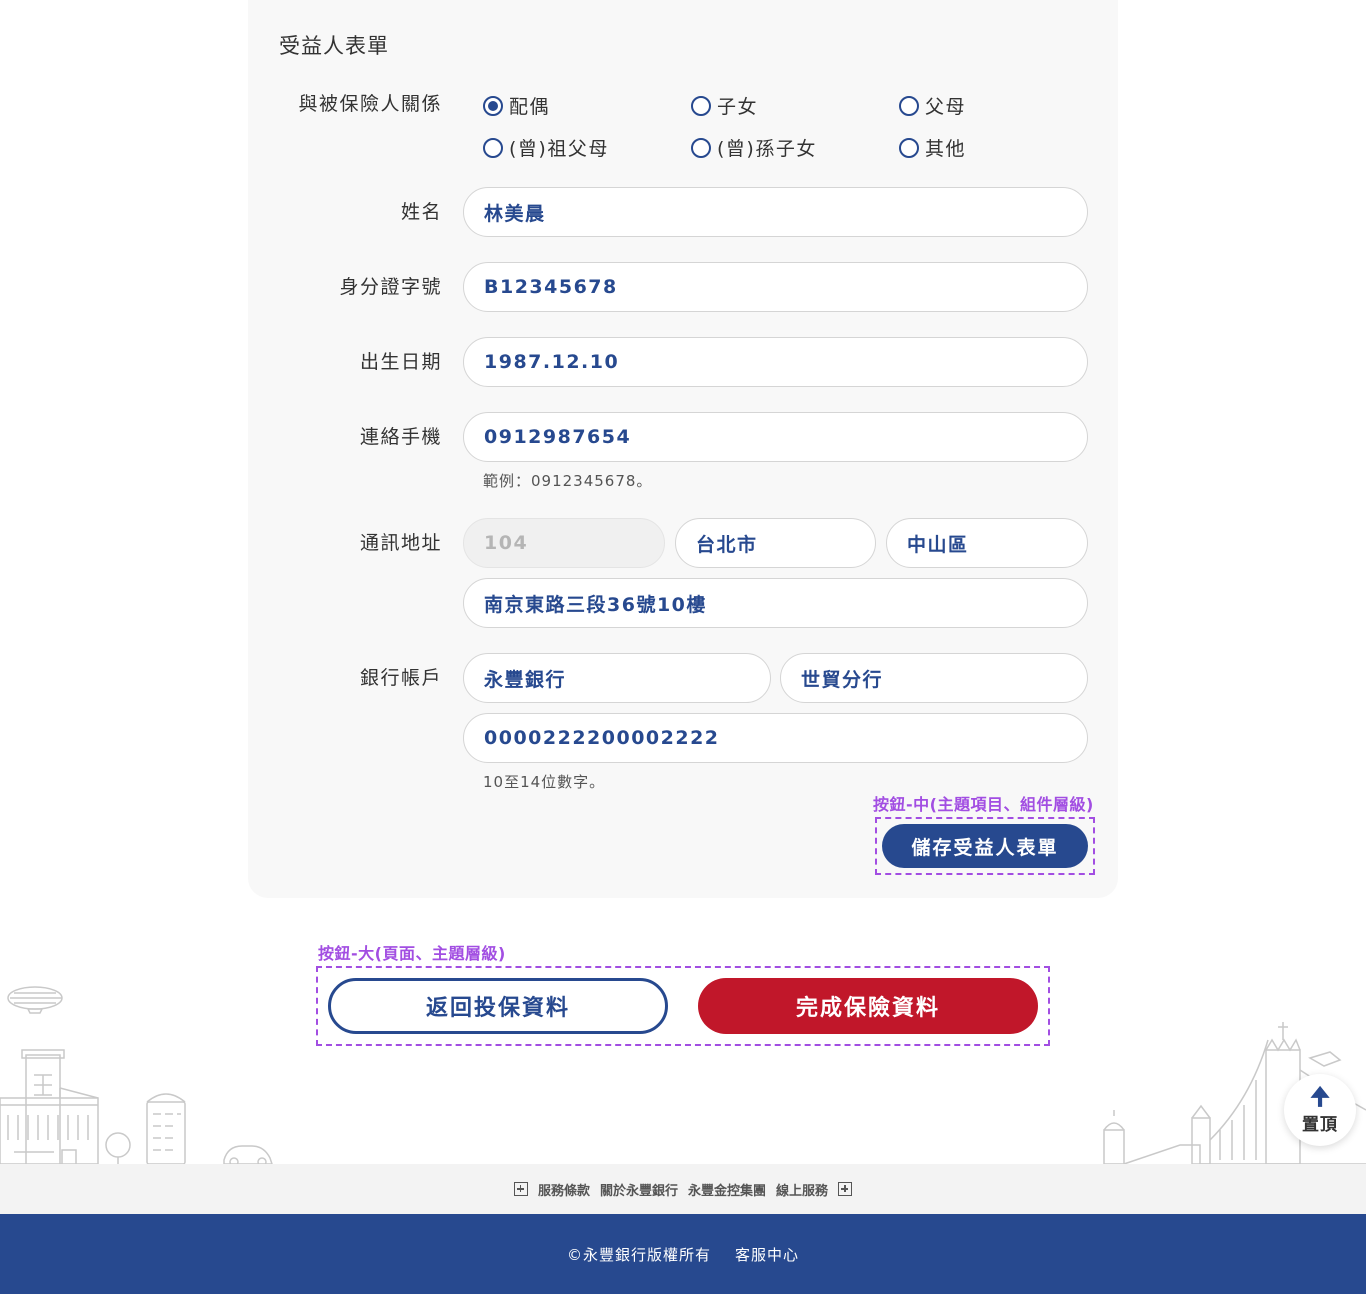 This screenshot has height=1294, width=1366. I want to click on radio-label: 父母, so click(946, 107).